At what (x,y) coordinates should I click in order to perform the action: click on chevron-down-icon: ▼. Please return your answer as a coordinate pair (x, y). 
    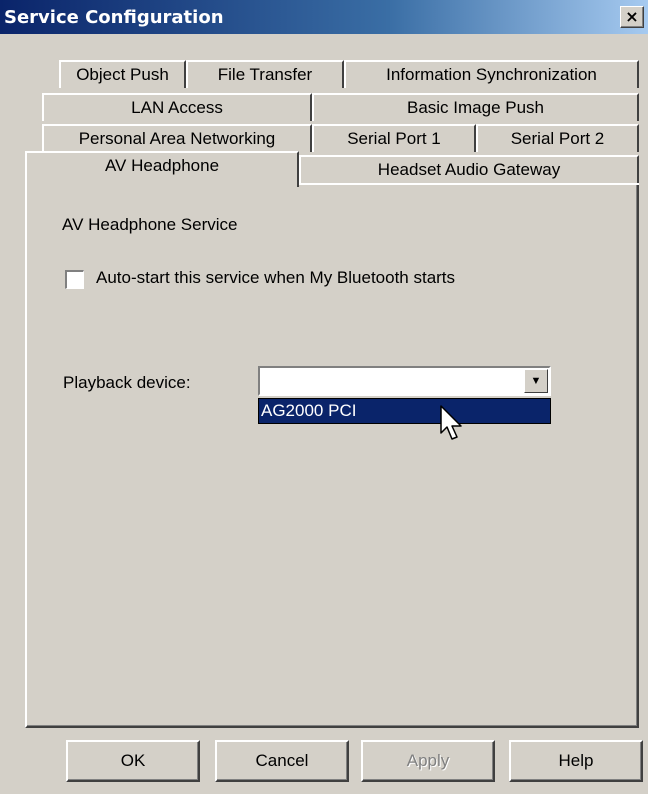
    Looking at the image, I should click on (536, 381).